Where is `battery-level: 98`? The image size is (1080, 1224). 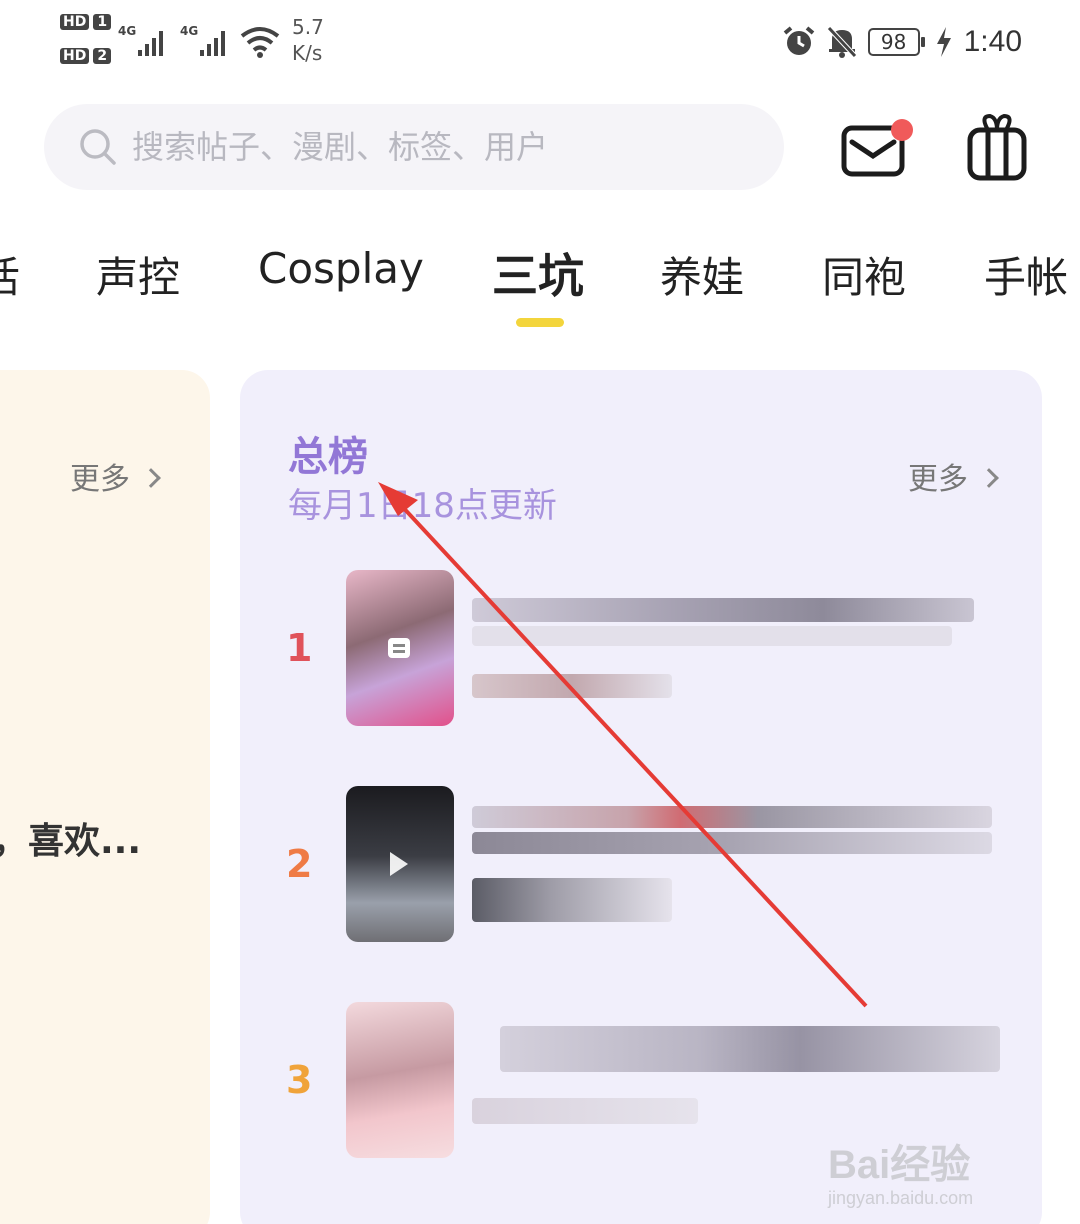 battery-level: 98 is located at coordinates (893, 42).